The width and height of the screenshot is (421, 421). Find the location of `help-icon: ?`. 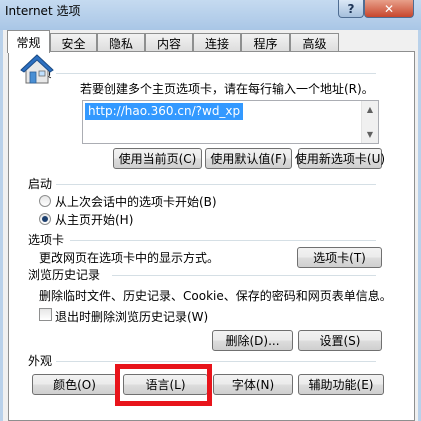

help-icon: ? is located at coordinates (351, 8).